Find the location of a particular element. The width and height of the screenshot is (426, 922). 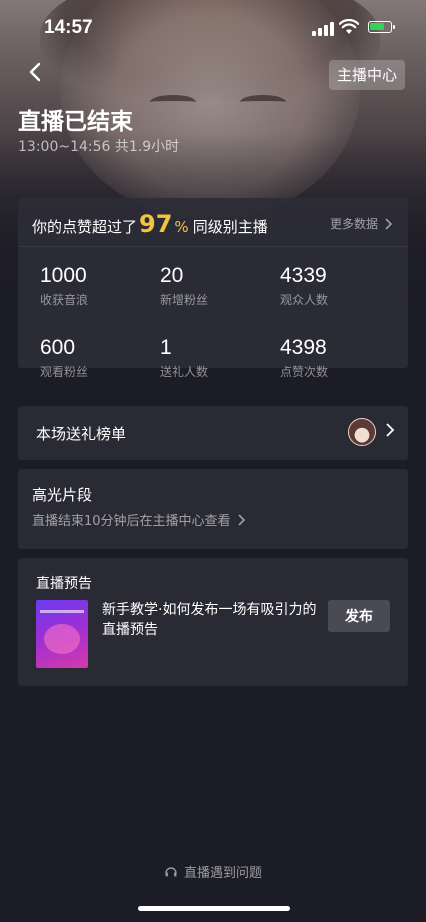

live-preview-card: 直播预告 新手教学·如何发布一场有吸引力的直播预告 发布 is located at coordinates (213, 622).